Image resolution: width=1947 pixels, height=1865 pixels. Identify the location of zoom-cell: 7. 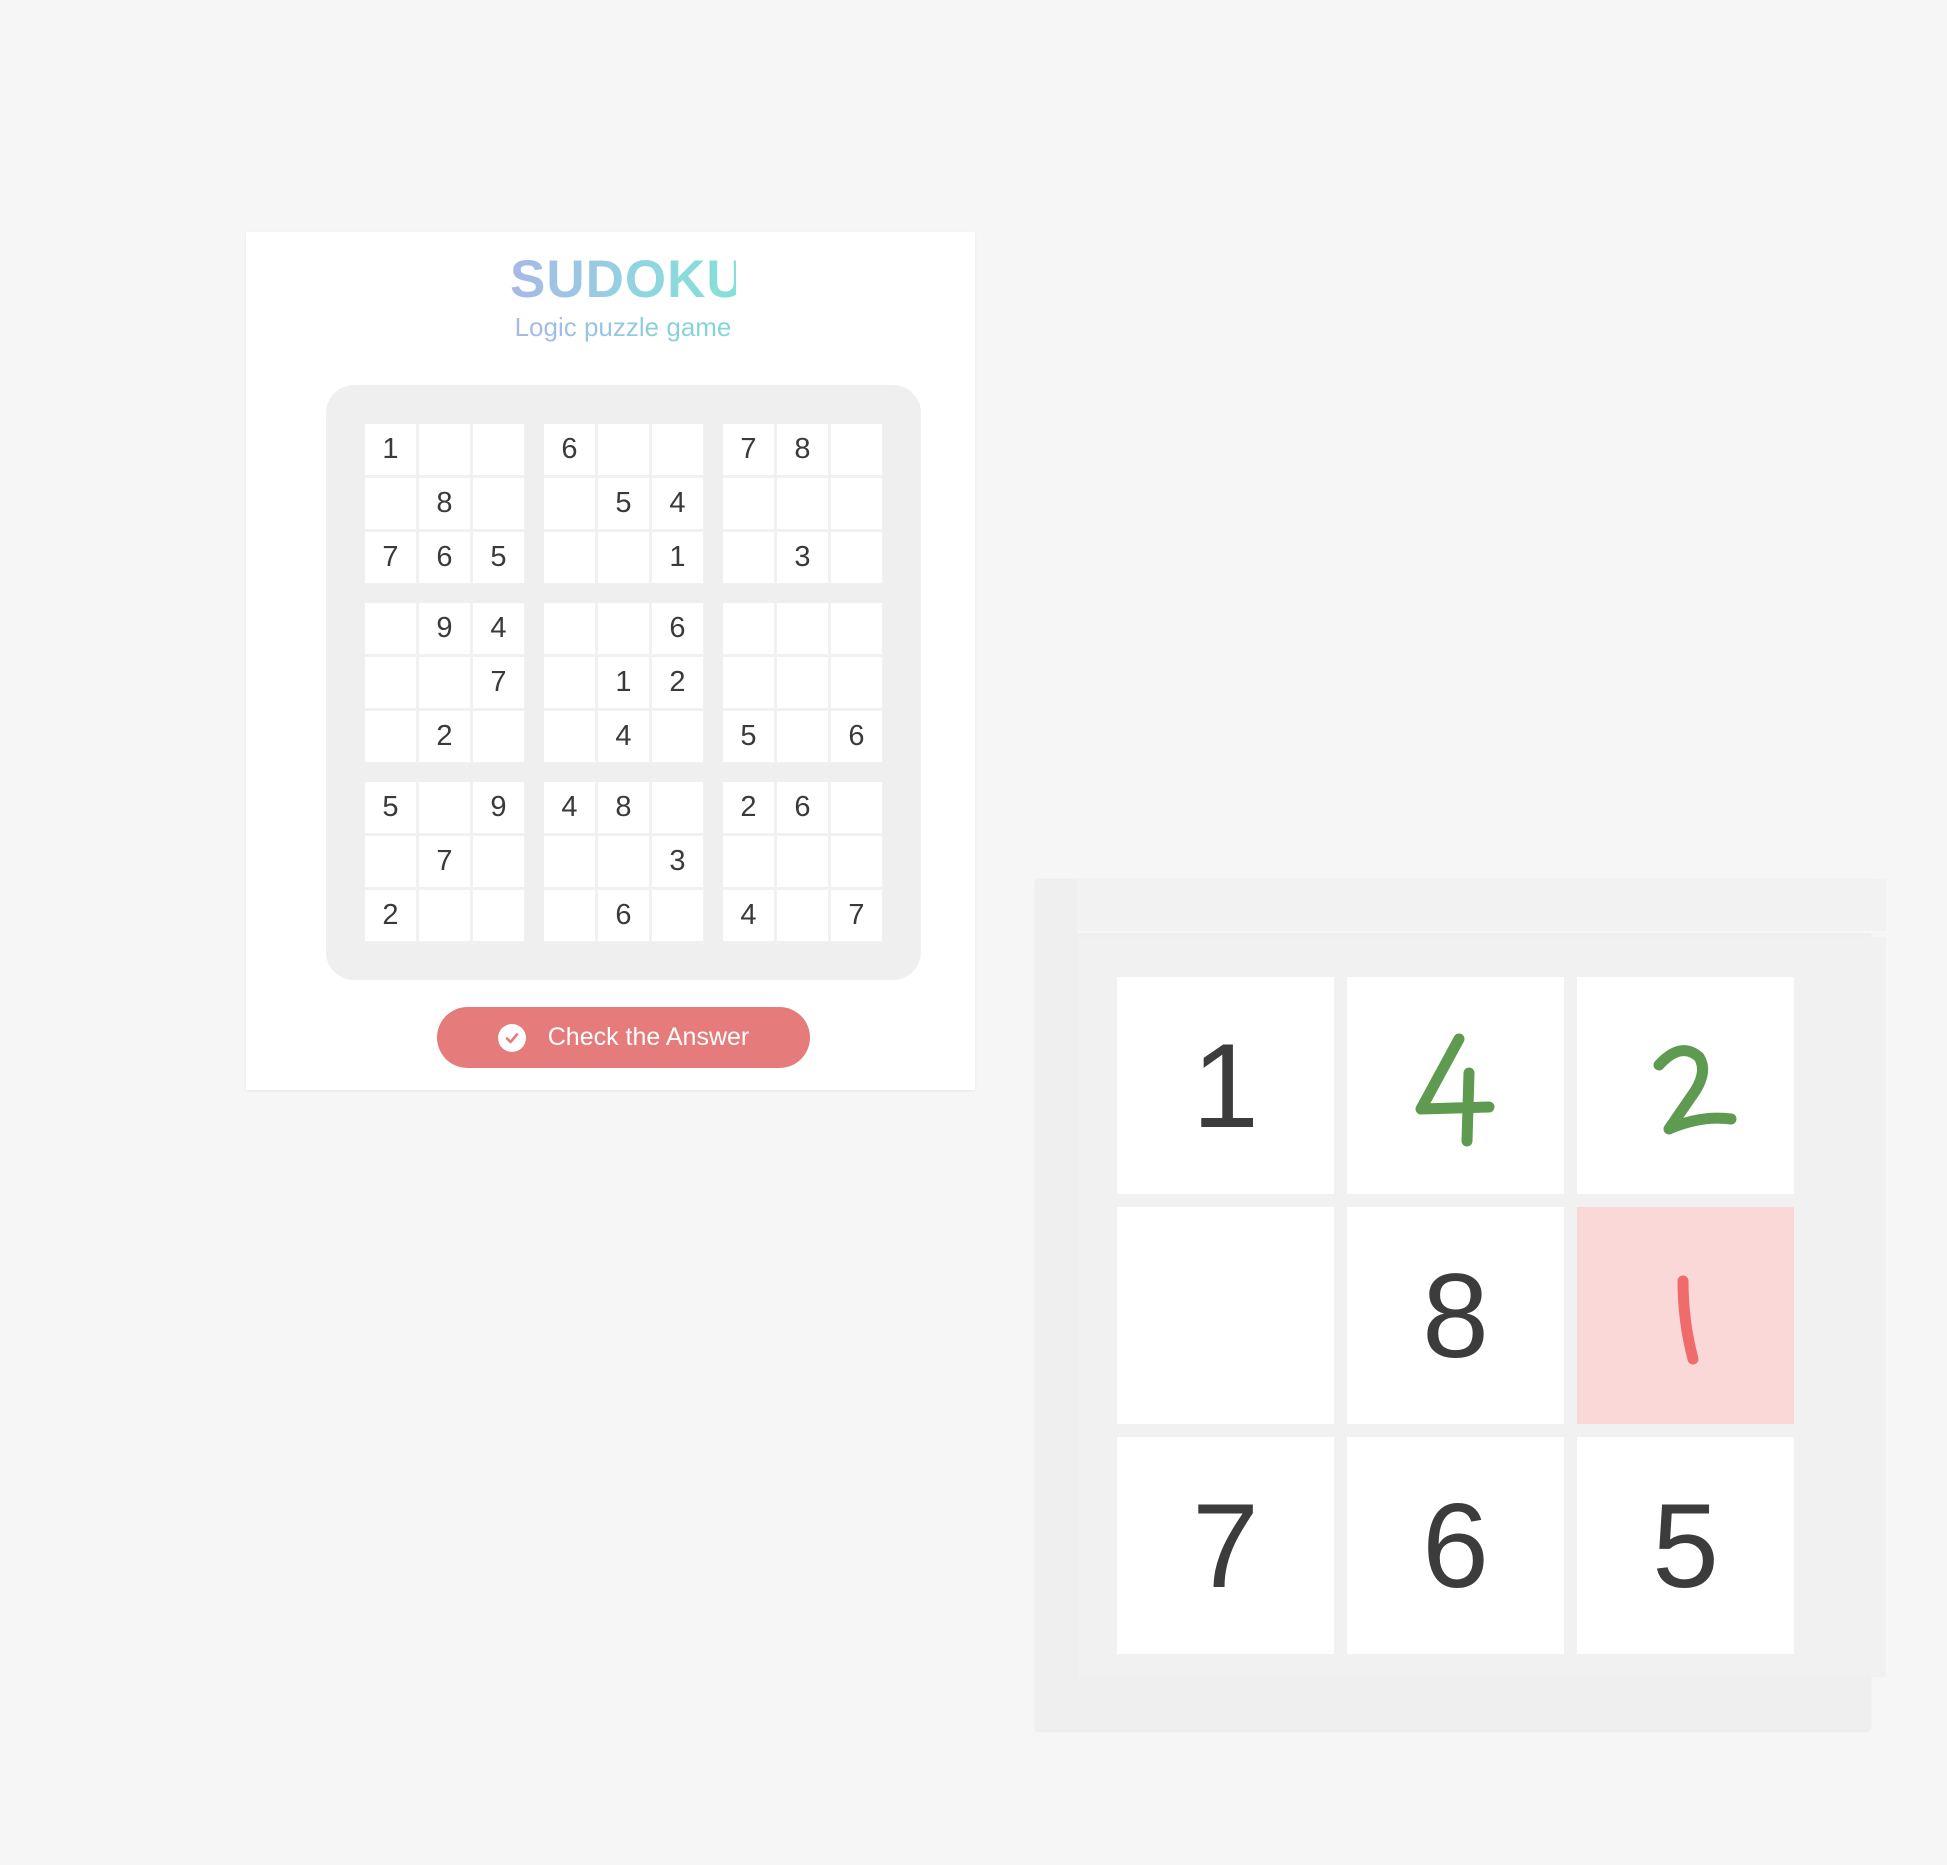
(1225, 1545).